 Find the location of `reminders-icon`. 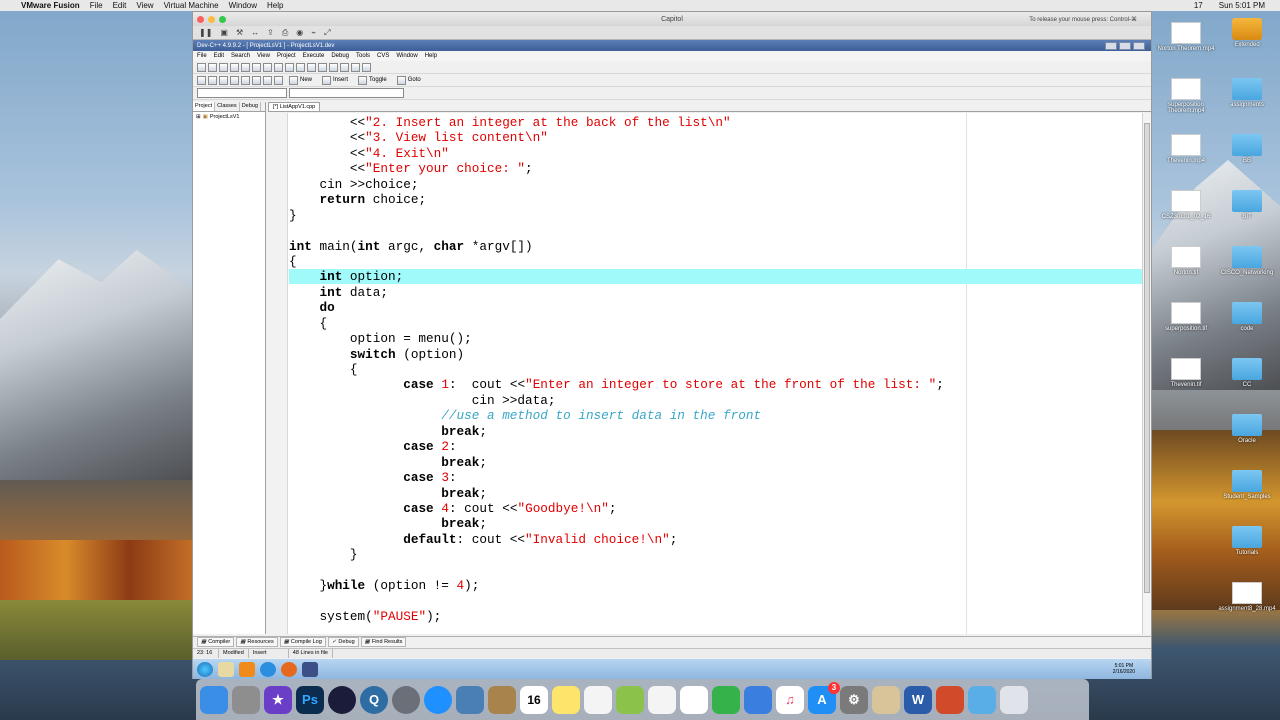

reminders-icon is located at coordinates (598, 699).